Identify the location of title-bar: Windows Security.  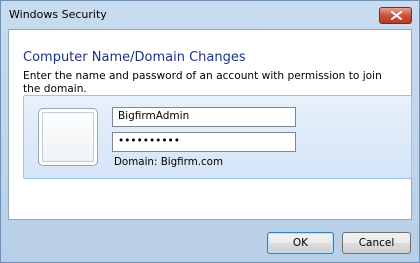
(210, 15).